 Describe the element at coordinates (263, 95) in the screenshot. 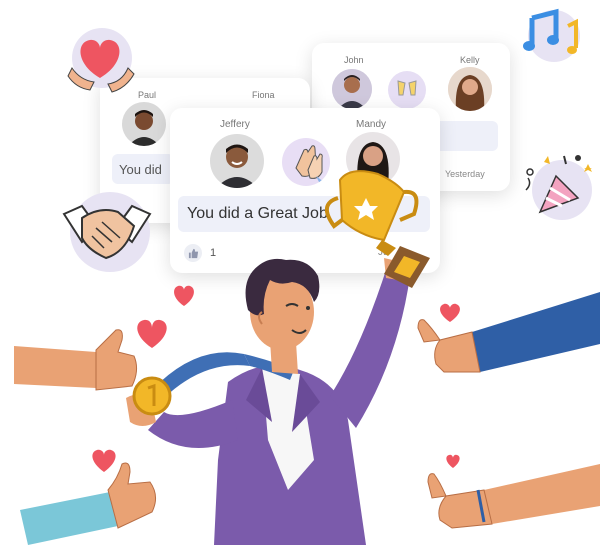

I see `receiver-name: Fiona` at that location.